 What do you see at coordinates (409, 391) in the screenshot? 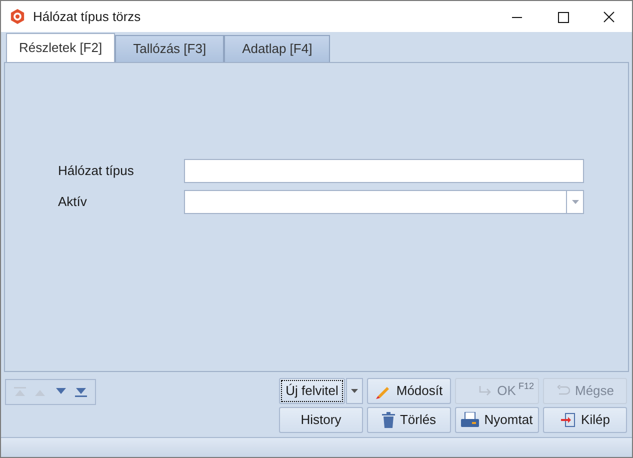
I see `edit-button: Módosít` at bounding box center [409, 391].